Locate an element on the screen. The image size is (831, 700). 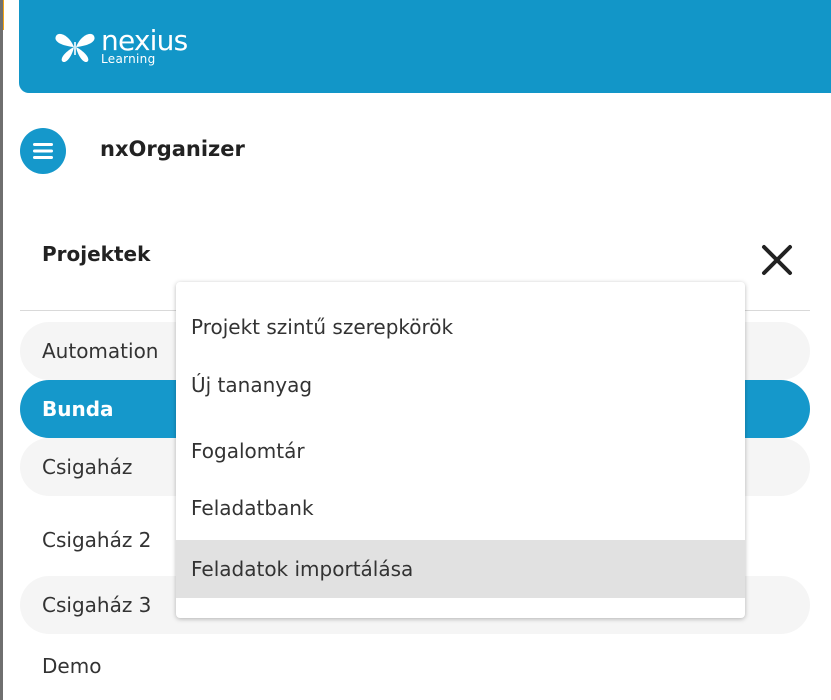
project-item-label: Demo is located at coordinates (72, 666).